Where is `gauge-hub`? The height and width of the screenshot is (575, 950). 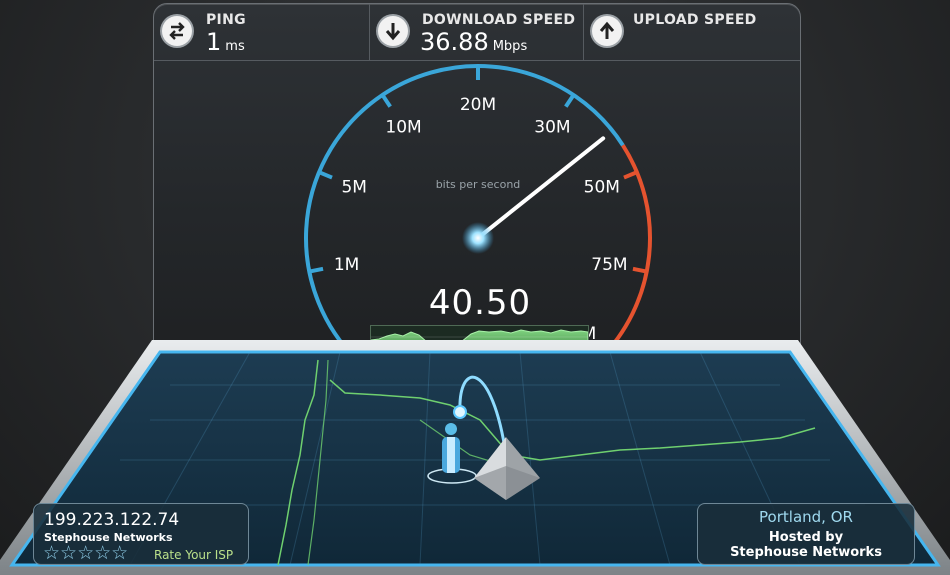
gauge-hub is located at coordinates (478, 238).